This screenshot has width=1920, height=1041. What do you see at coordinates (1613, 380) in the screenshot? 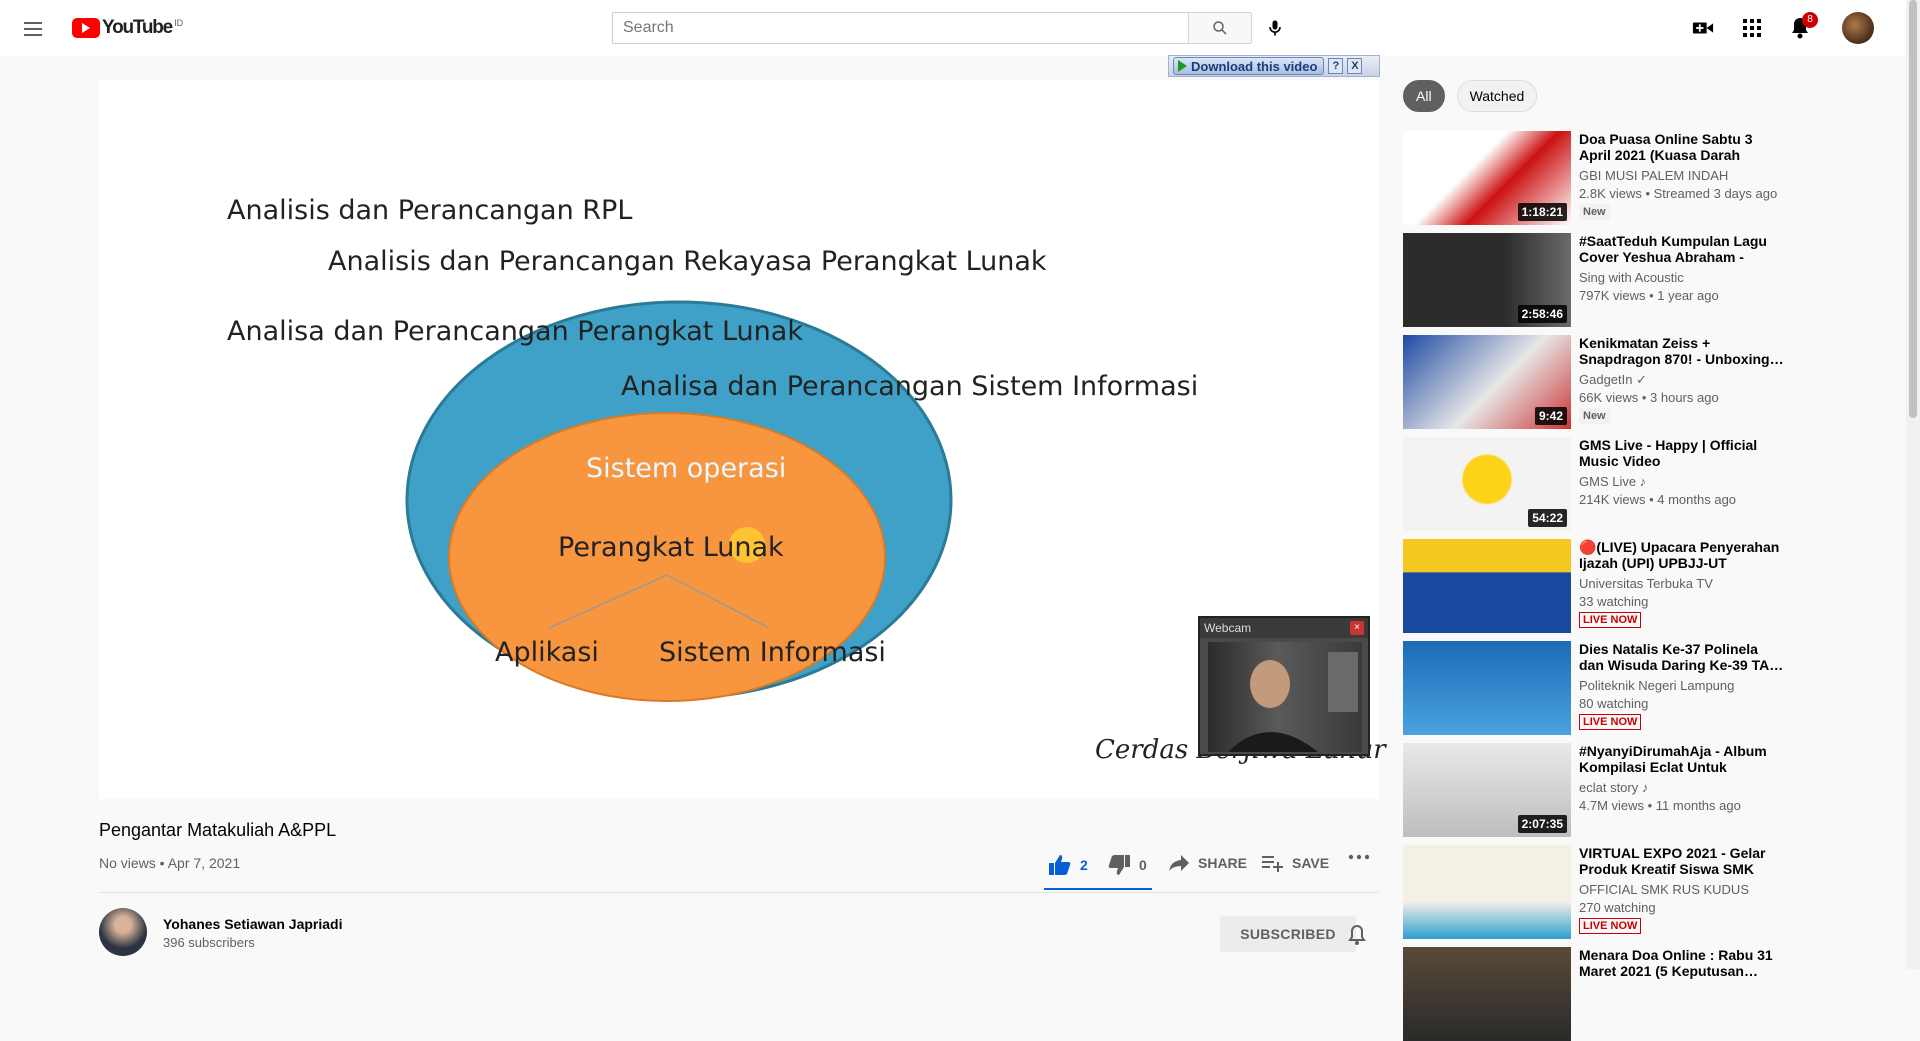
I see `recommendation-channel: GadgetIn ✓` at bounding box center [1613, 380].